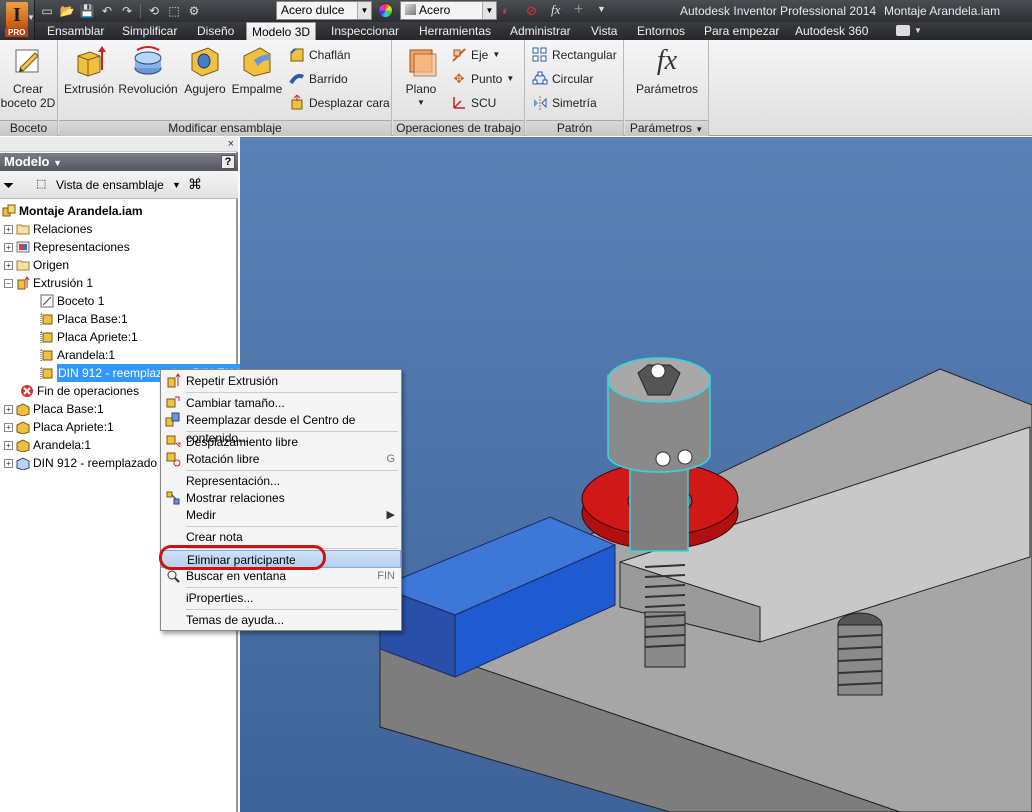 This screenshot has width=1032, height=812. Describe the element at coordinates (72, 211) in the screenshot. I see `tree-root: Montaje Arandela.iam` at that location.